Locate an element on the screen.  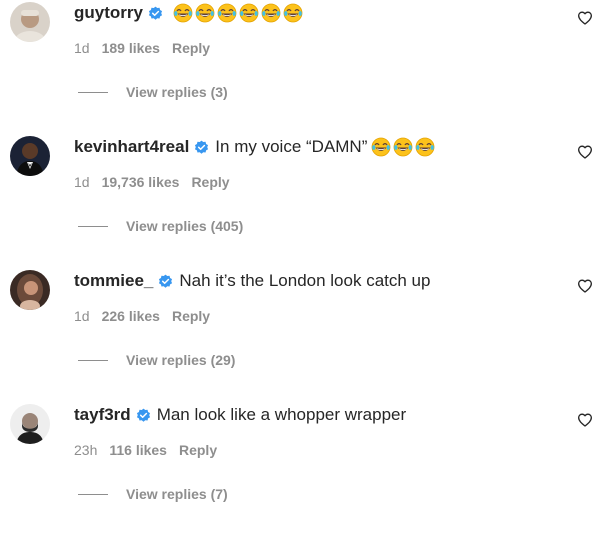
comment-meta: 23h 116 likes Reply is located at coordinates (151, 450).